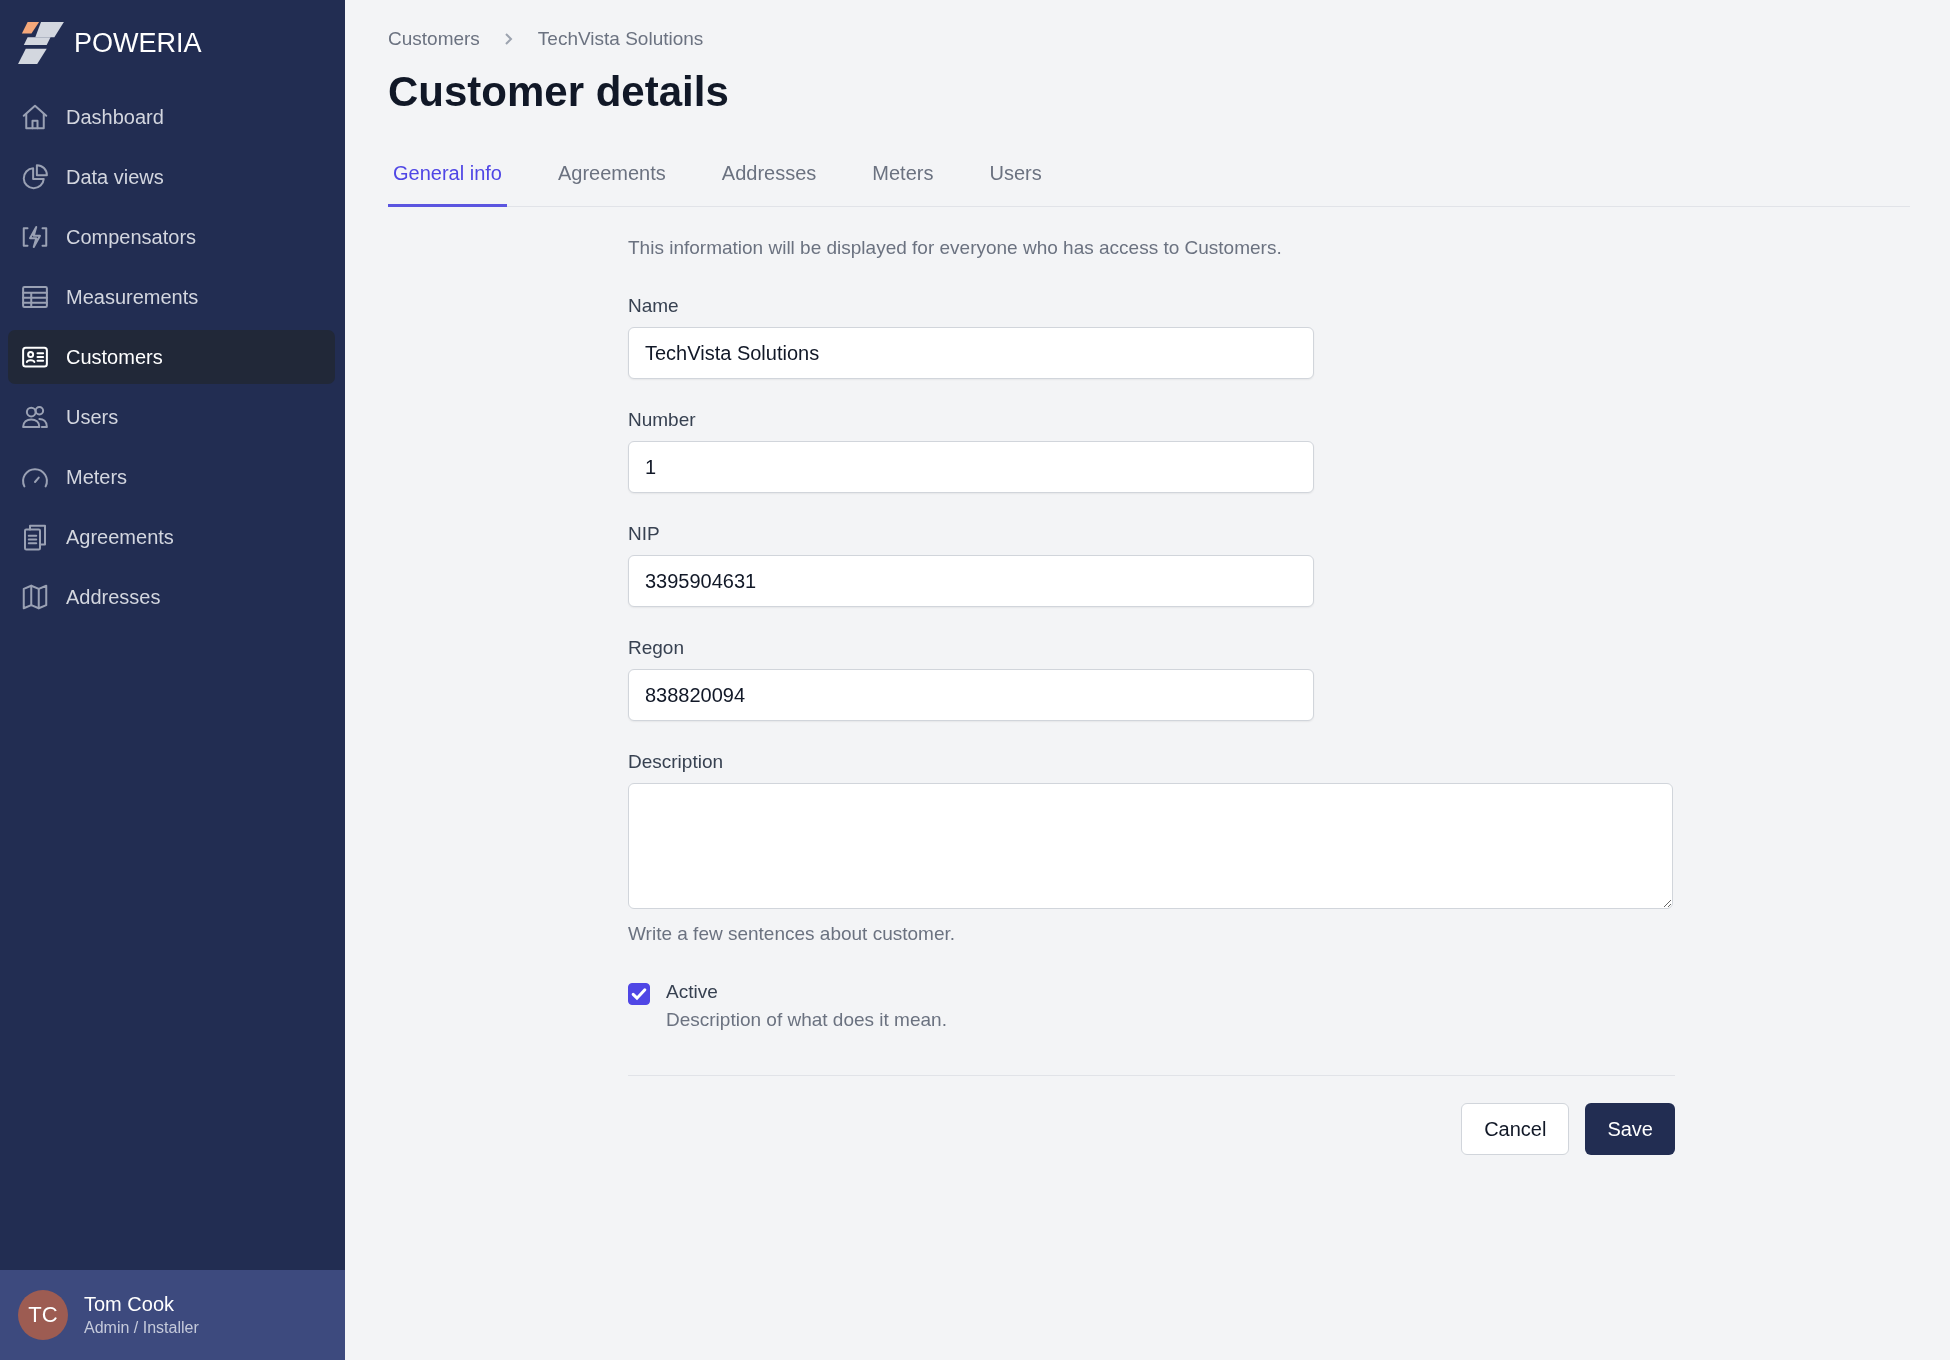 The image size is (1950, 1360). Describe the element at coordinates (171, 297) in the screenshot. I see `sidebar-item: Measurements` at that location.